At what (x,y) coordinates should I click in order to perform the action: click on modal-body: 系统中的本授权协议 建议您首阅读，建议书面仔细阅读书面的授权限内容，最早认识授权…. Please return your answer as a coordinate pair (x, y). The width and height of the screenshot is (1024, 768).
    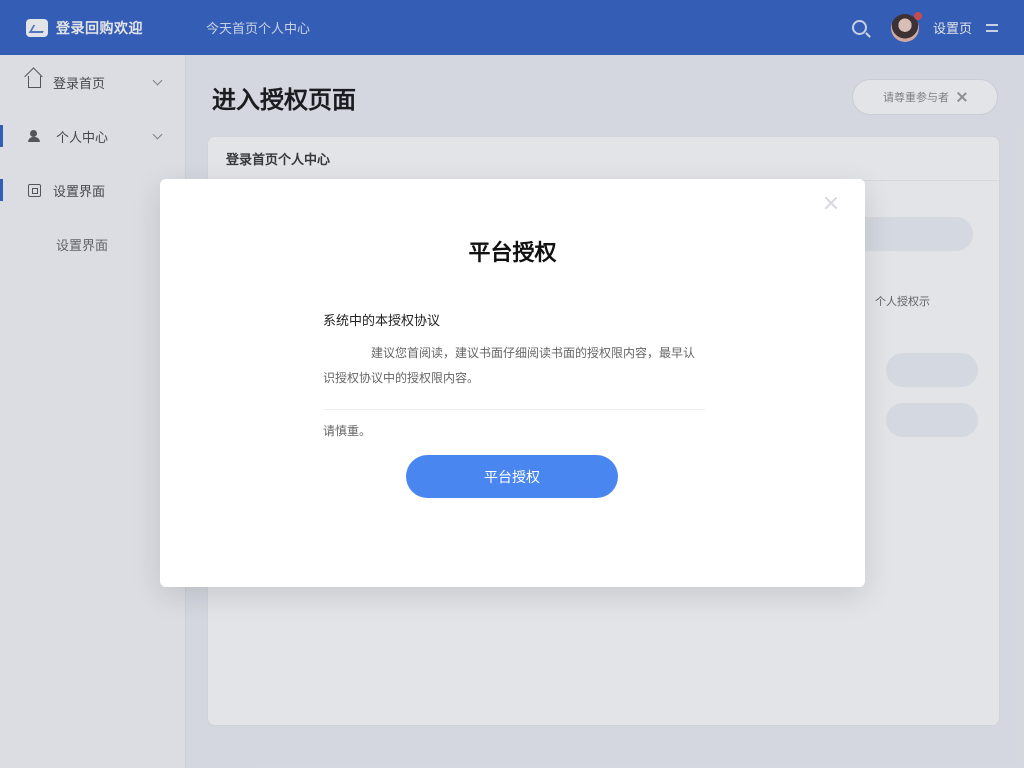
    Looking at the image, I should click on (514, 374).